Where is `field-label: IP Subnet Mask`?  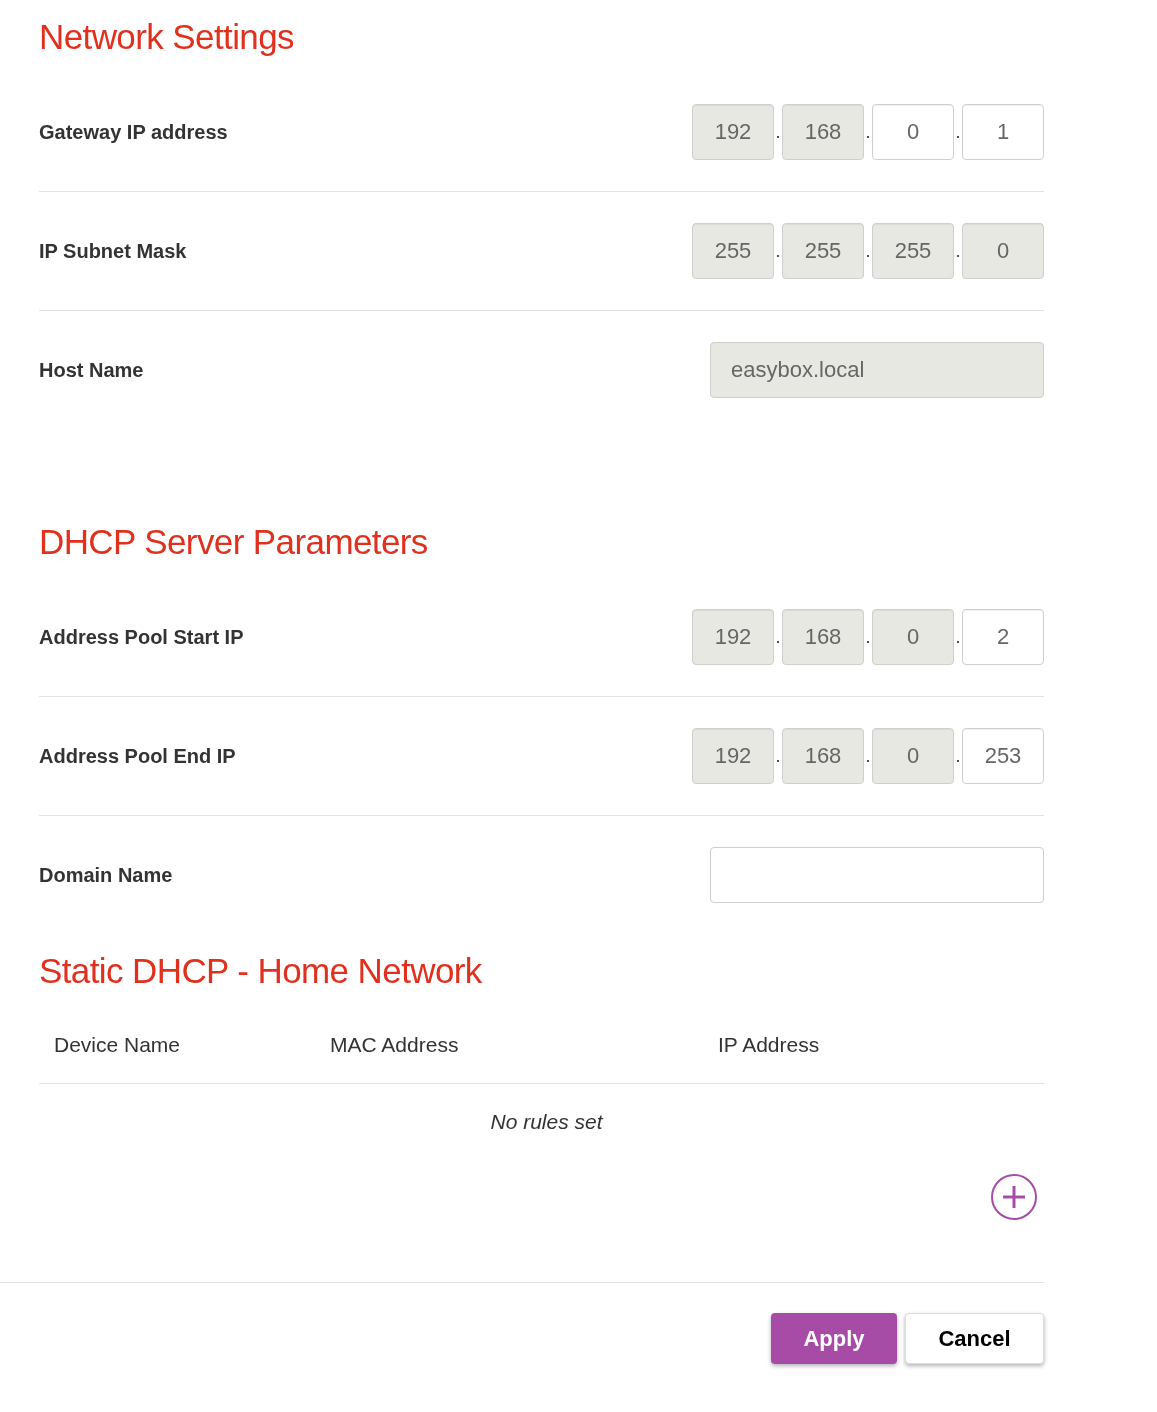
field-label: IP Subnet Mask is located at coordinates (113, 251).